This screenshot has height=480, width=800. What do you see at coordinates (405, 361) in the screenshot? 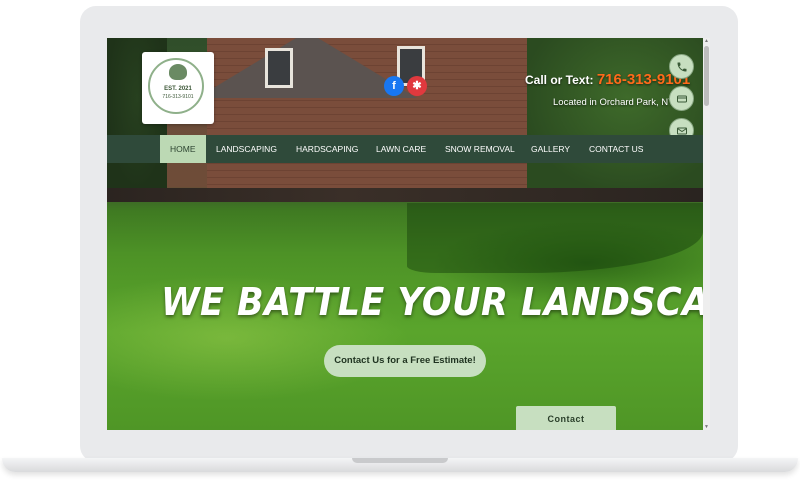
I see `free-estimate-button: Contact Us for a Free Estimate!` at bounding box center [405, 361].